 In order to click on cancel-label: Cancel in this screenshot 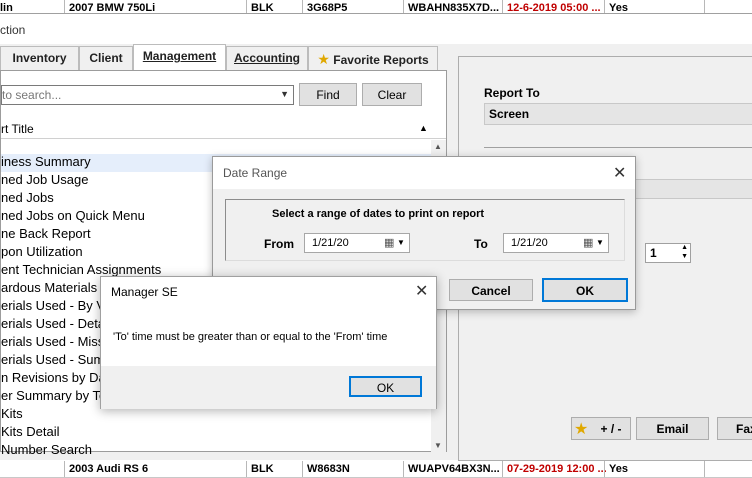, I will do `click(491, 291)`.